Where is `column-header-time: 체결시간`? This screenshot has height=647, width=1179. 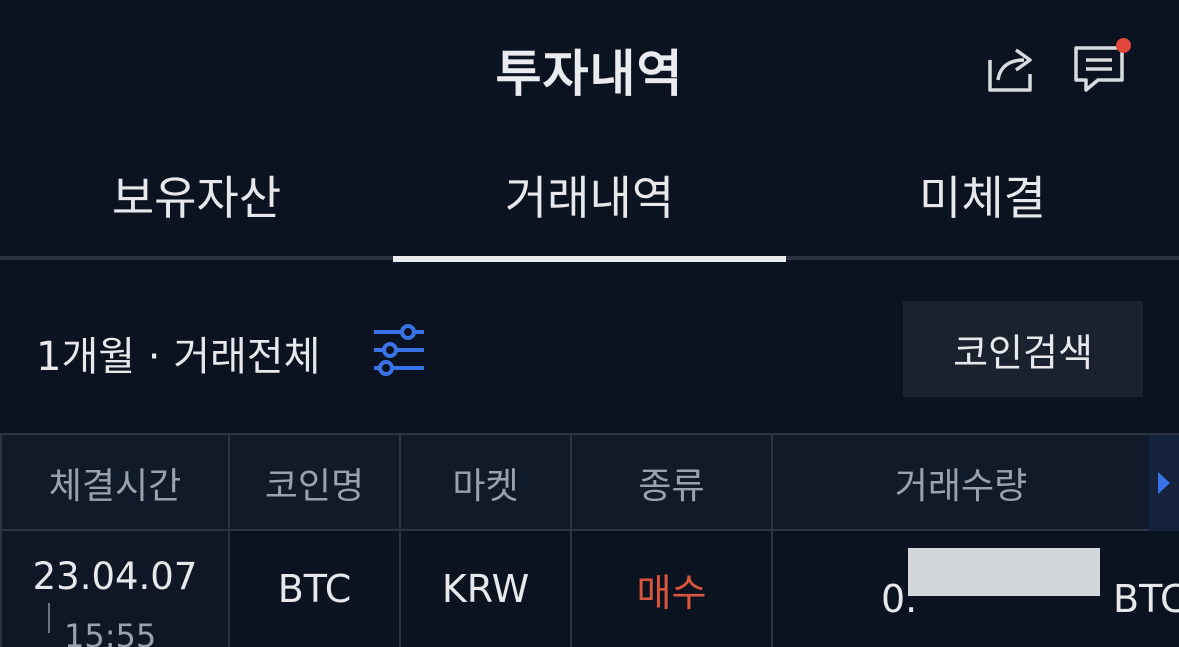
column-header-time: 체결시간 is located at coordinates (115, 483).